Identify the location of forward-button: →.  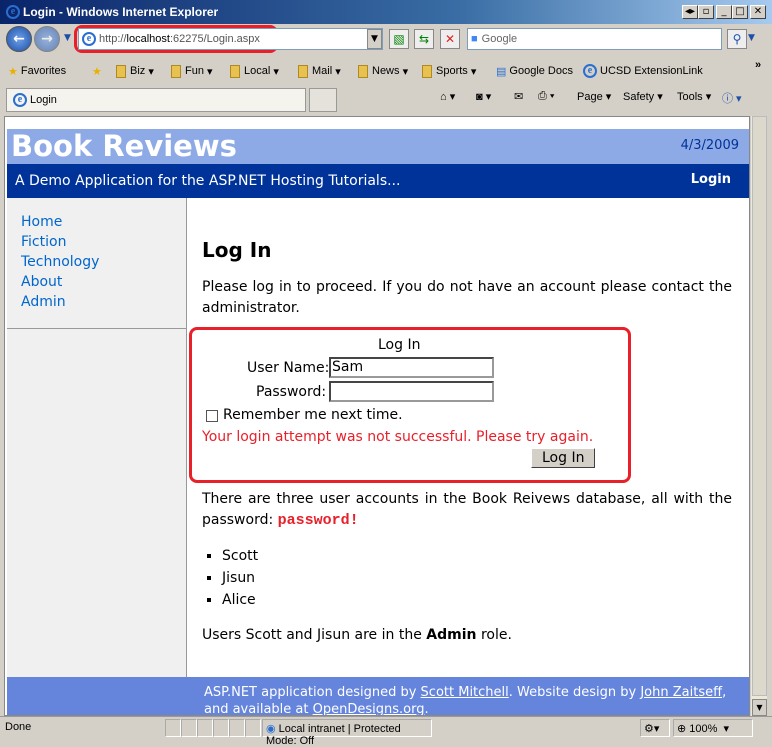
(47, 39).